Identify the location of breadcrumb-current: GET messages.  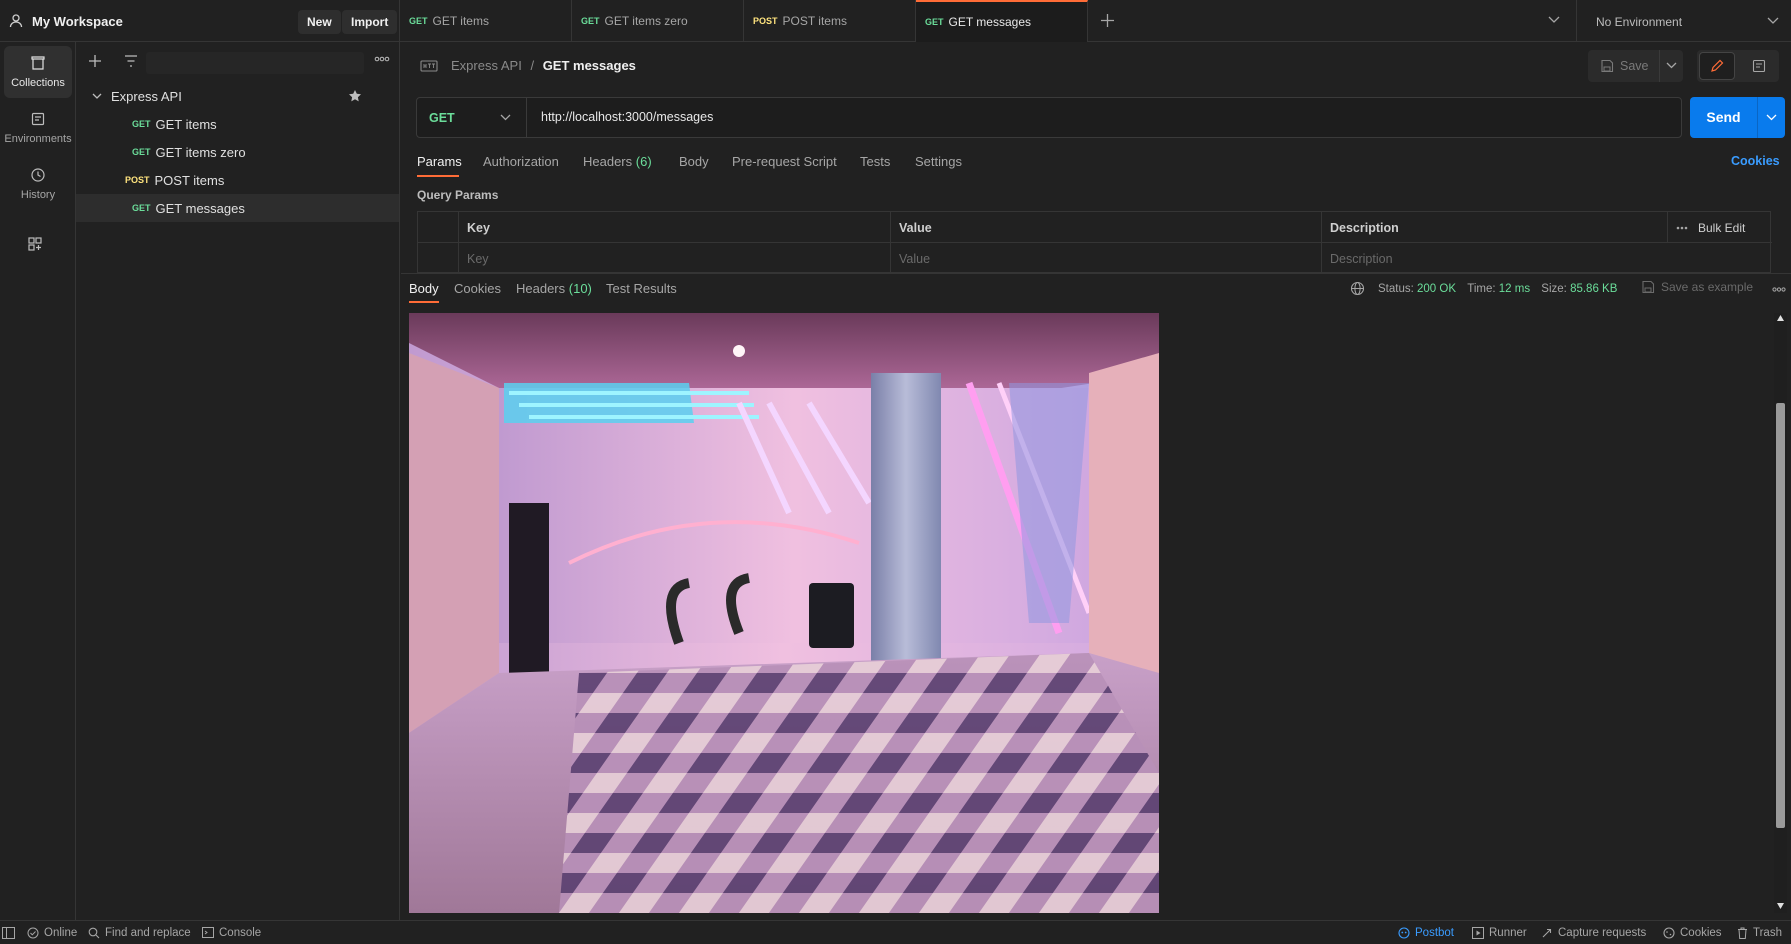
(589, 65).